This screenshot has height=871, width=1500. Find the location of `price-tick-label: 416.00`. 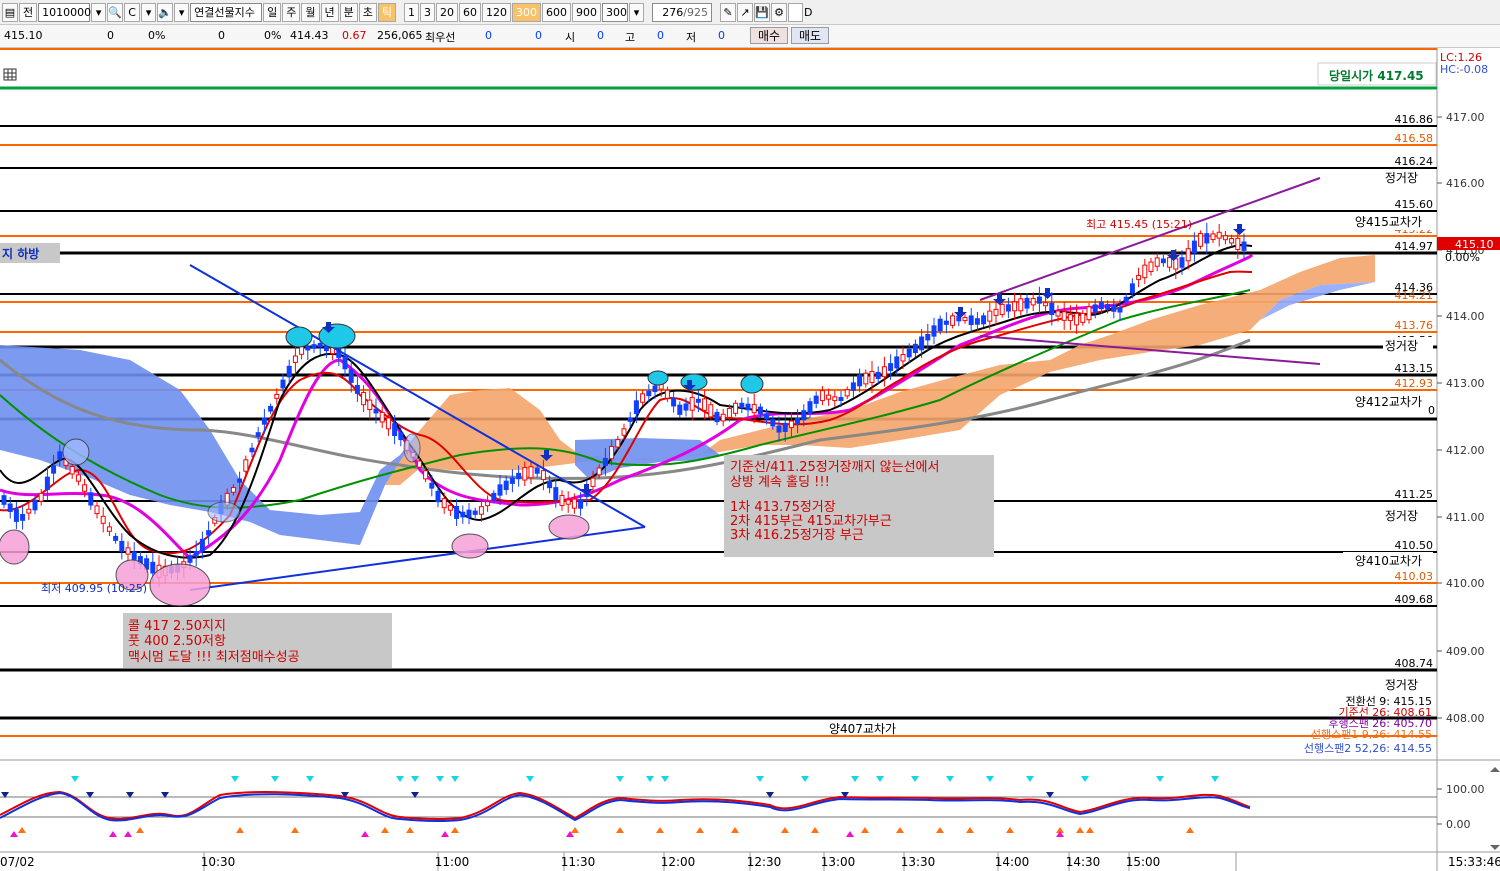

price-tick-label: 416.00 is located at coordinates (1465, 183).